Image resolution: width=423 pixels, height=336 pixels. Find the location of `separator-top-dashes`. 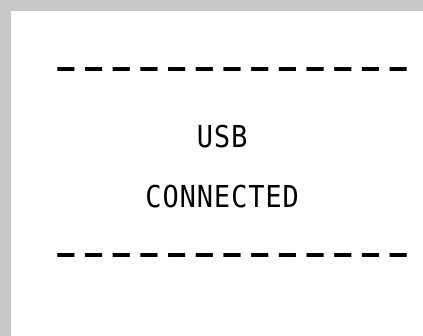

separator-top-dashes is located at coordinates (232, 69).